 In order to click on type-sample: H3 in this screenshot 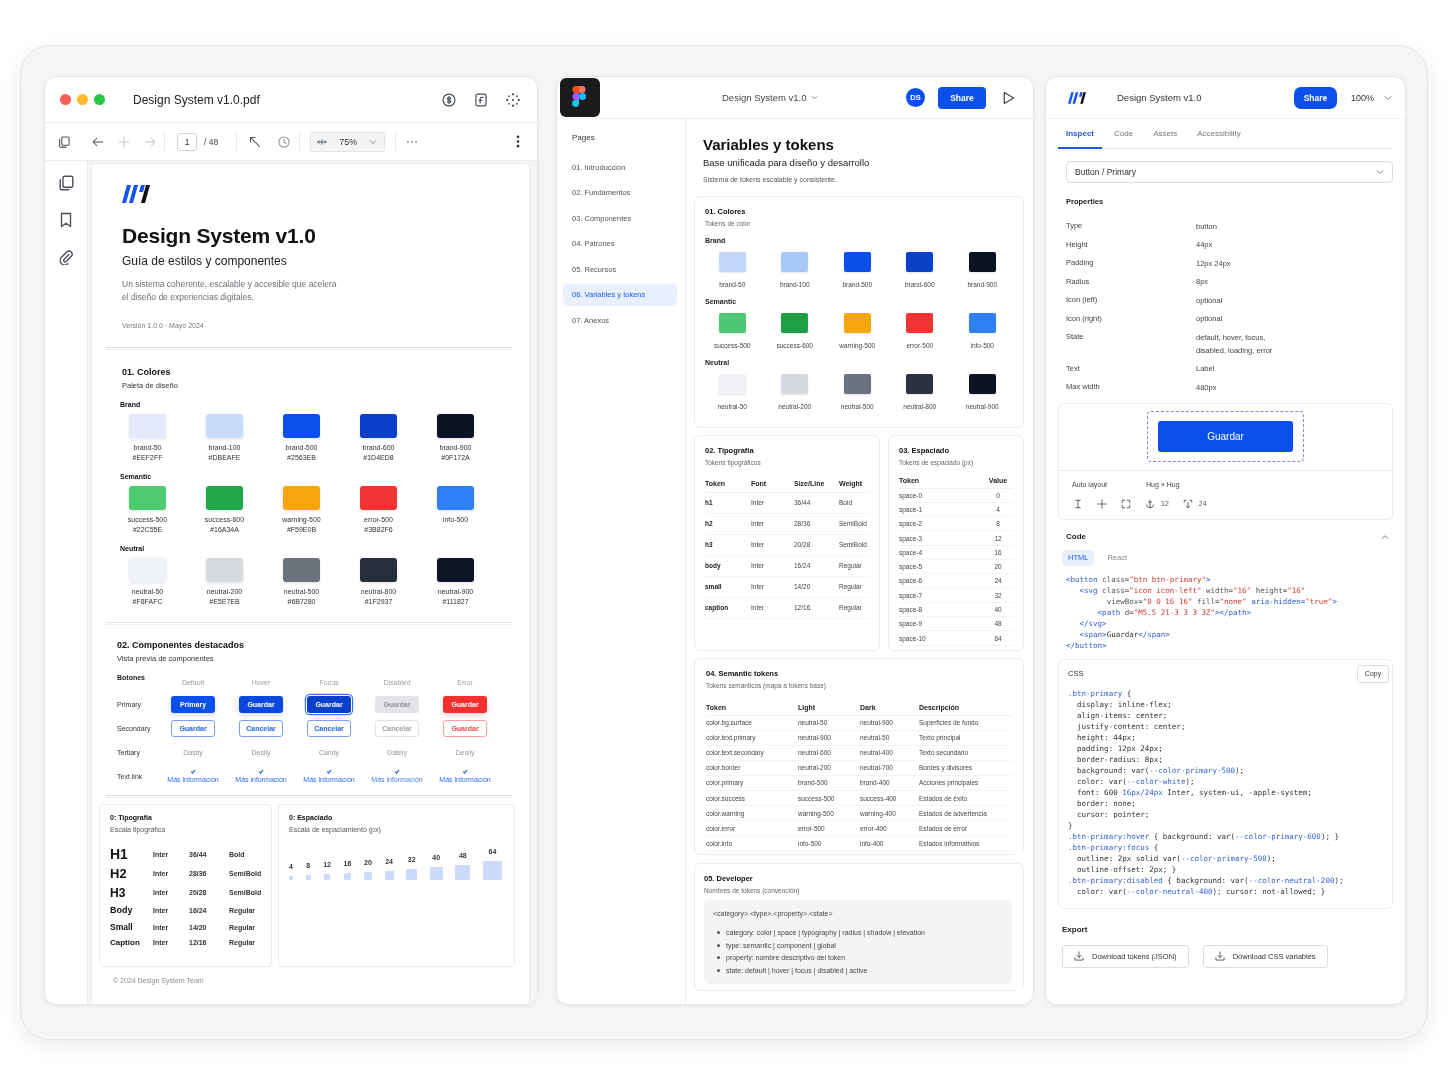, I will do `click(118, 892)`.